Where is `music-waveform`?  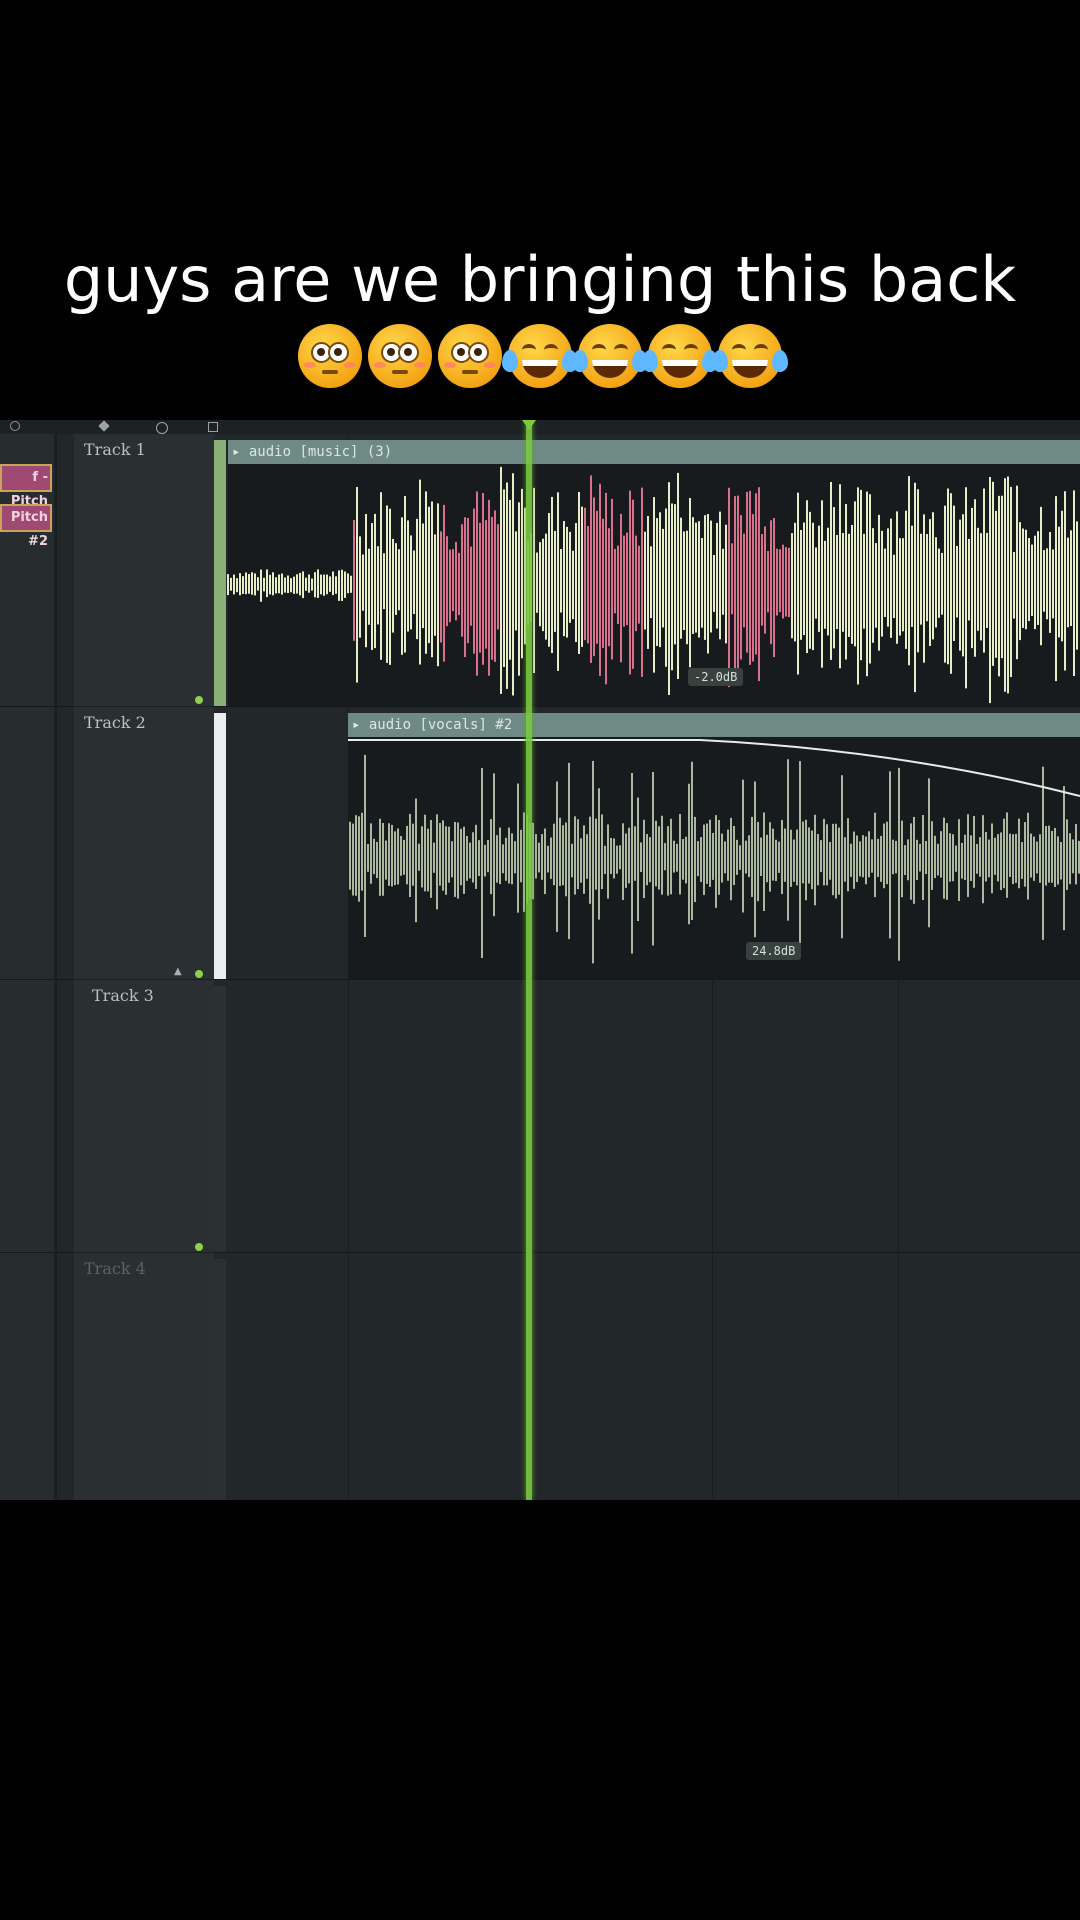
music-waveform is located at coordinates (652, 585).